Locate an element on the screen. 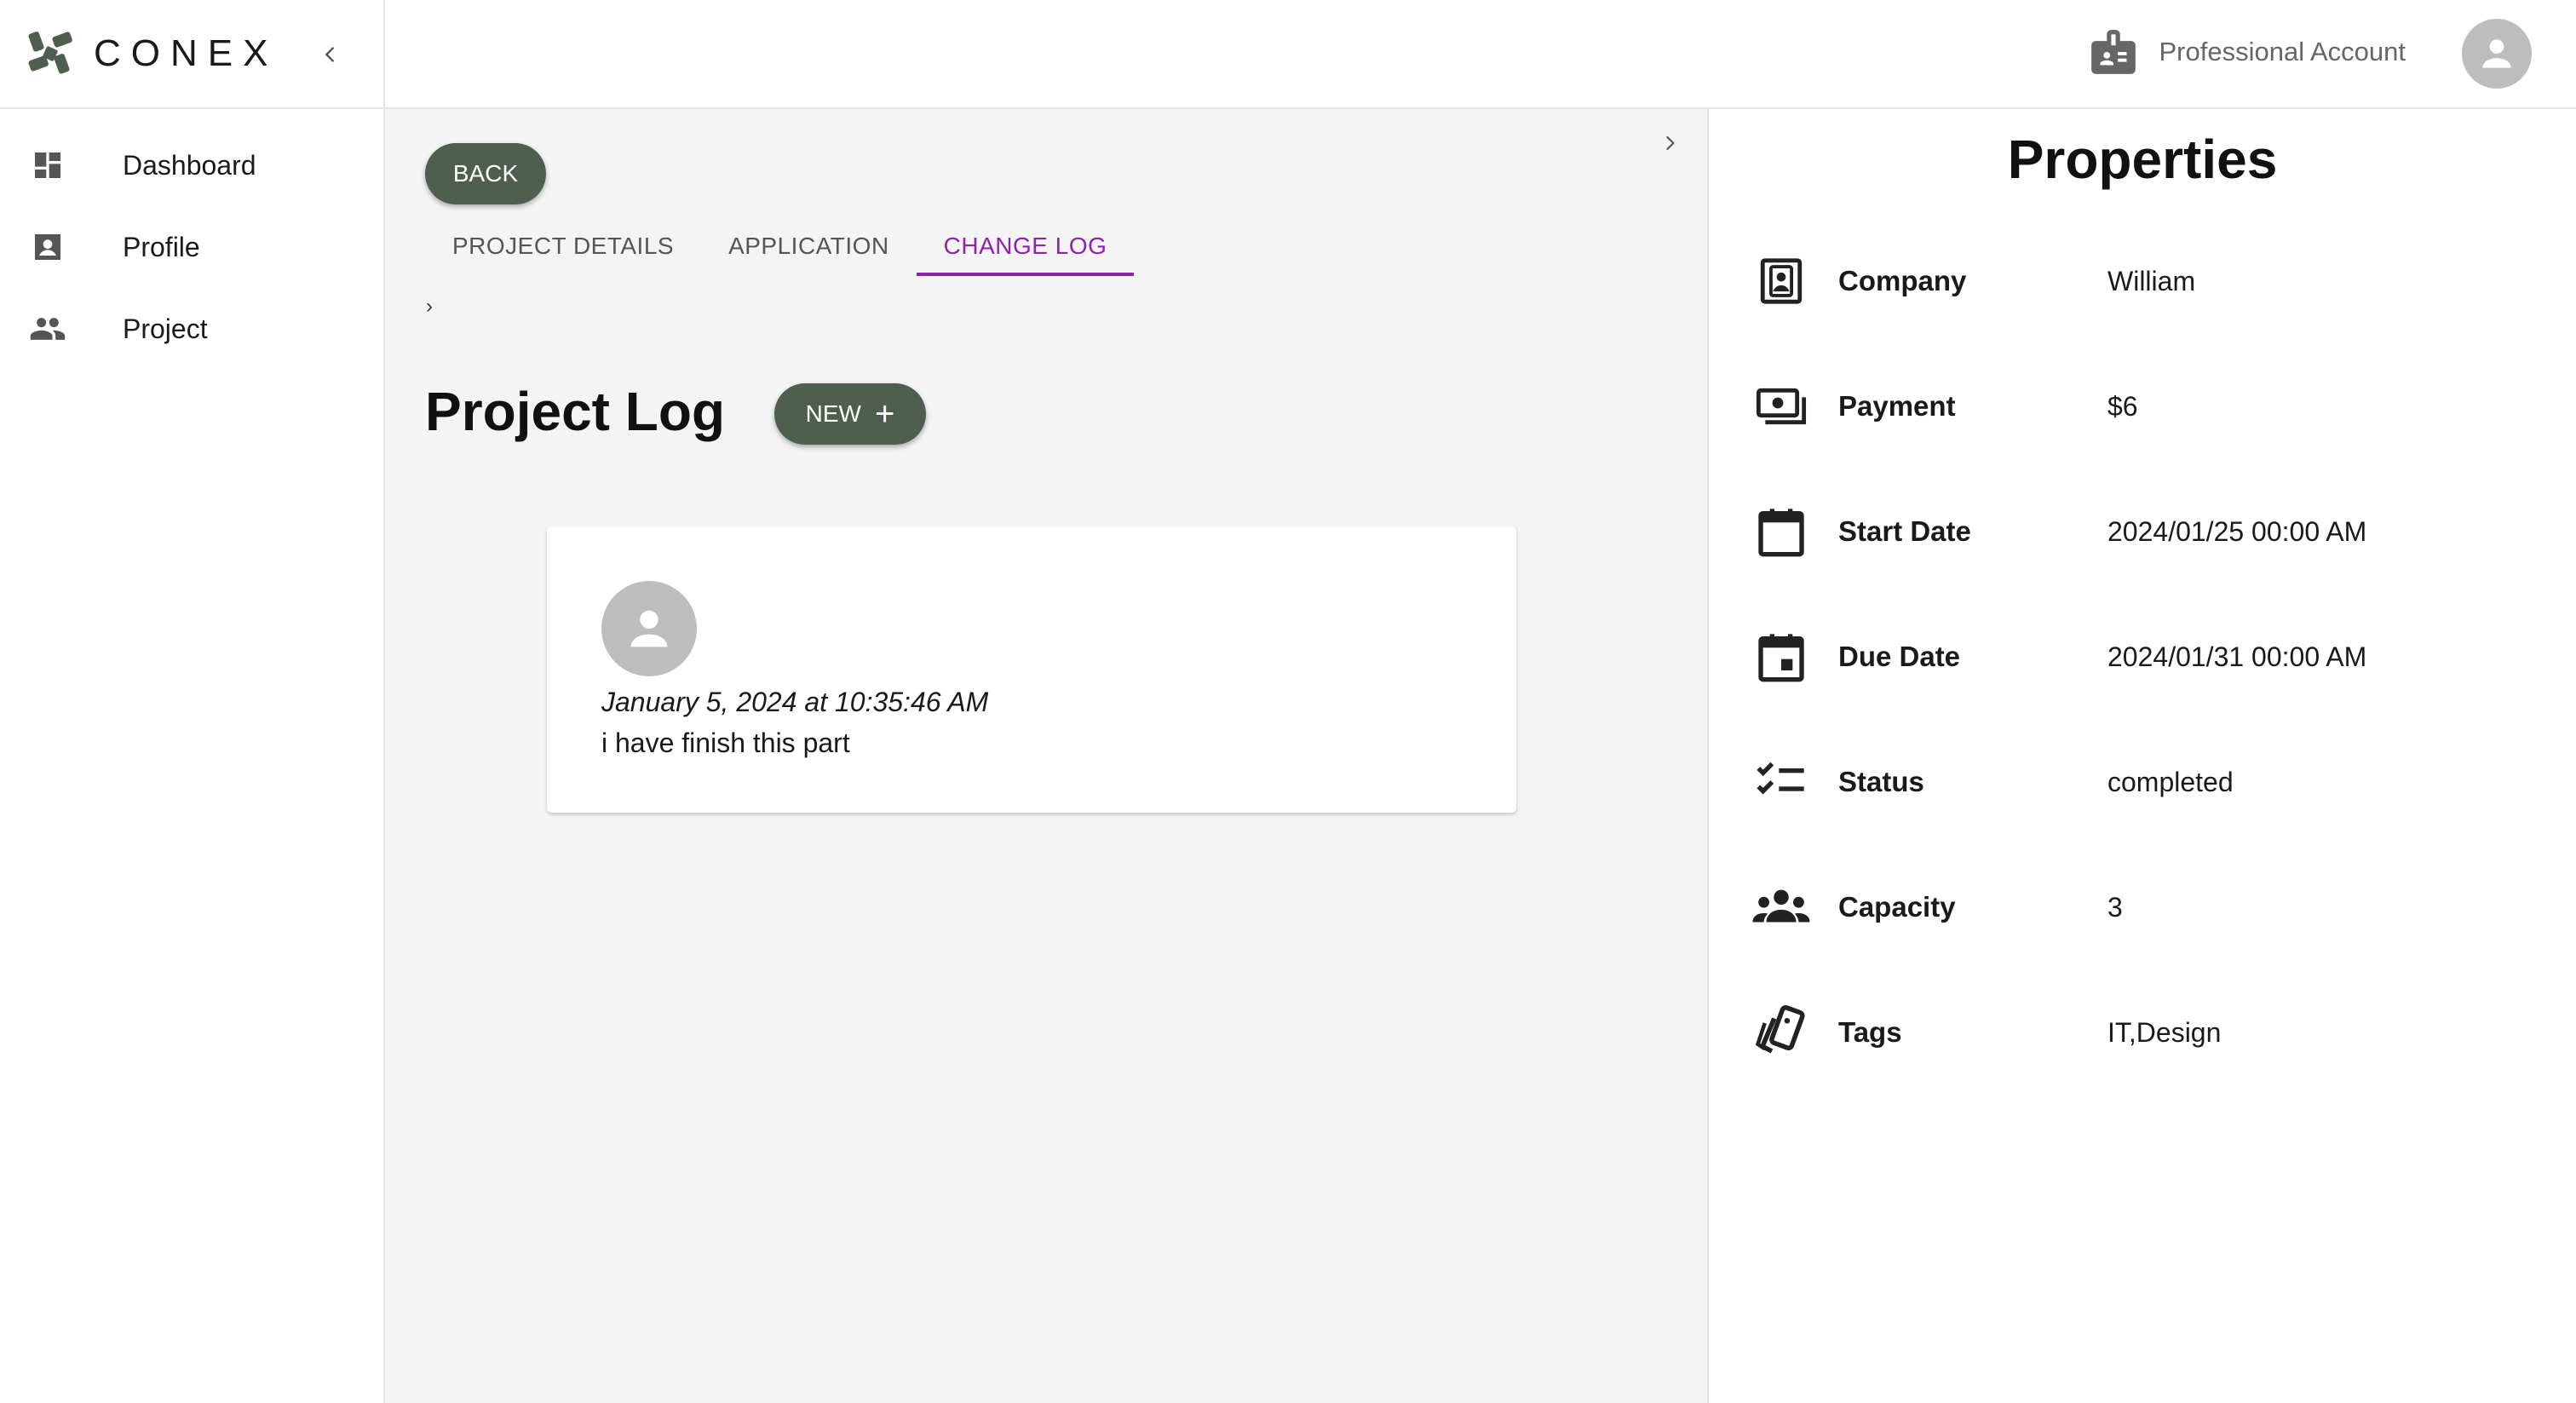 The height and width of the screenshot is (1403, 2576). payments-icon is located at coordinates (1781, 406).